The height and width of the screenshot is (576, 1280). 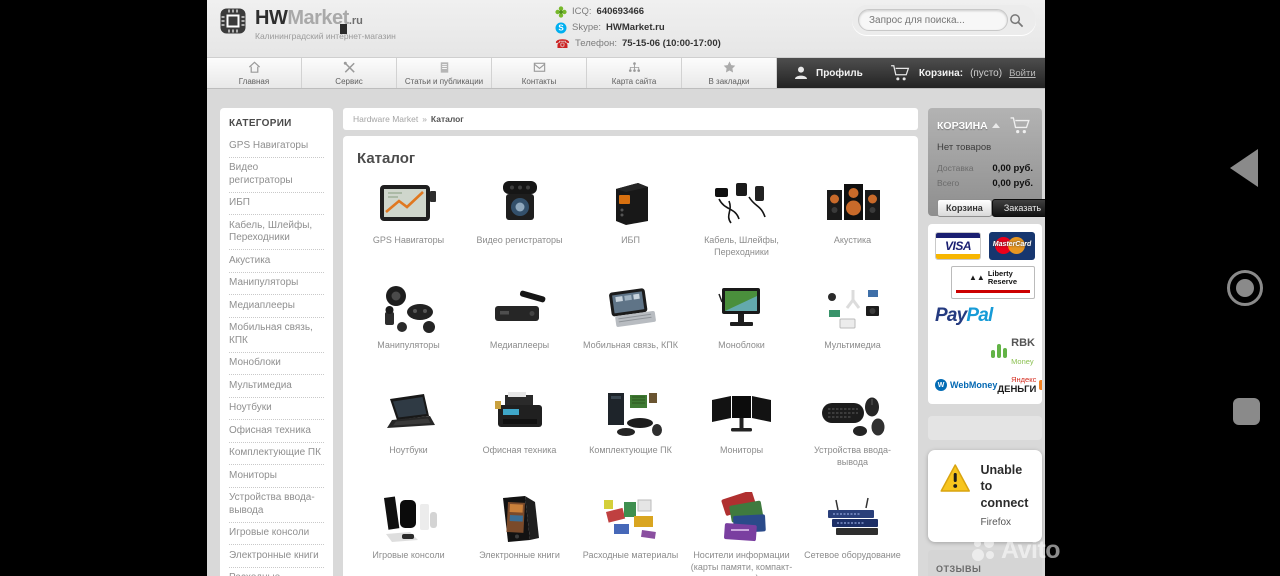 What do you see at coordinates (276, 232) in the screenshot?
I see `sidebar-item-cables: Кабель, Шлейфы, Переходники` at bounding box center [276, 232].